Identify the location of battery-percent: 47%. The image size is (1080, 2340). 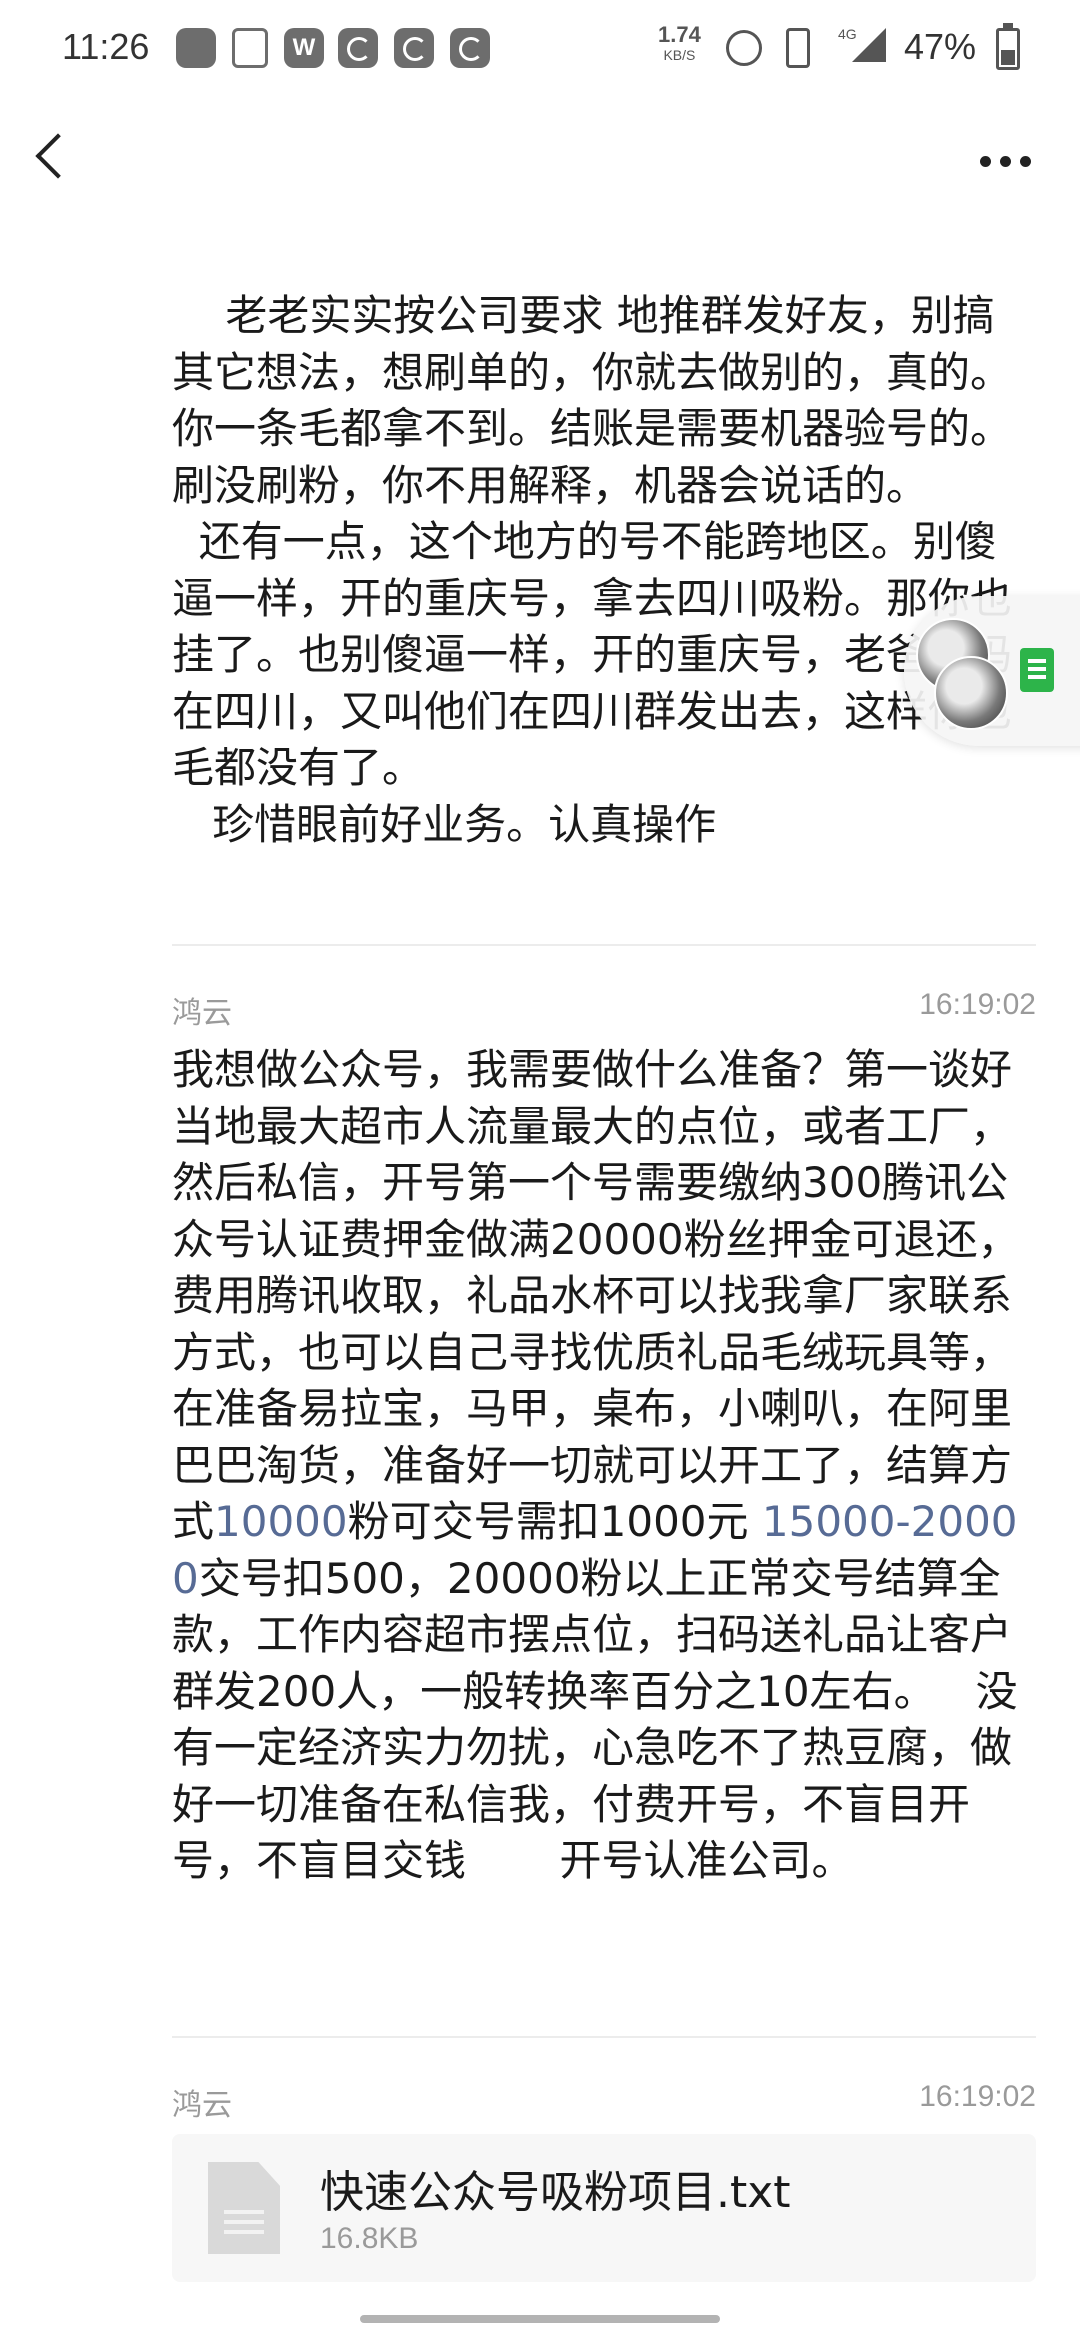
(940, 46).